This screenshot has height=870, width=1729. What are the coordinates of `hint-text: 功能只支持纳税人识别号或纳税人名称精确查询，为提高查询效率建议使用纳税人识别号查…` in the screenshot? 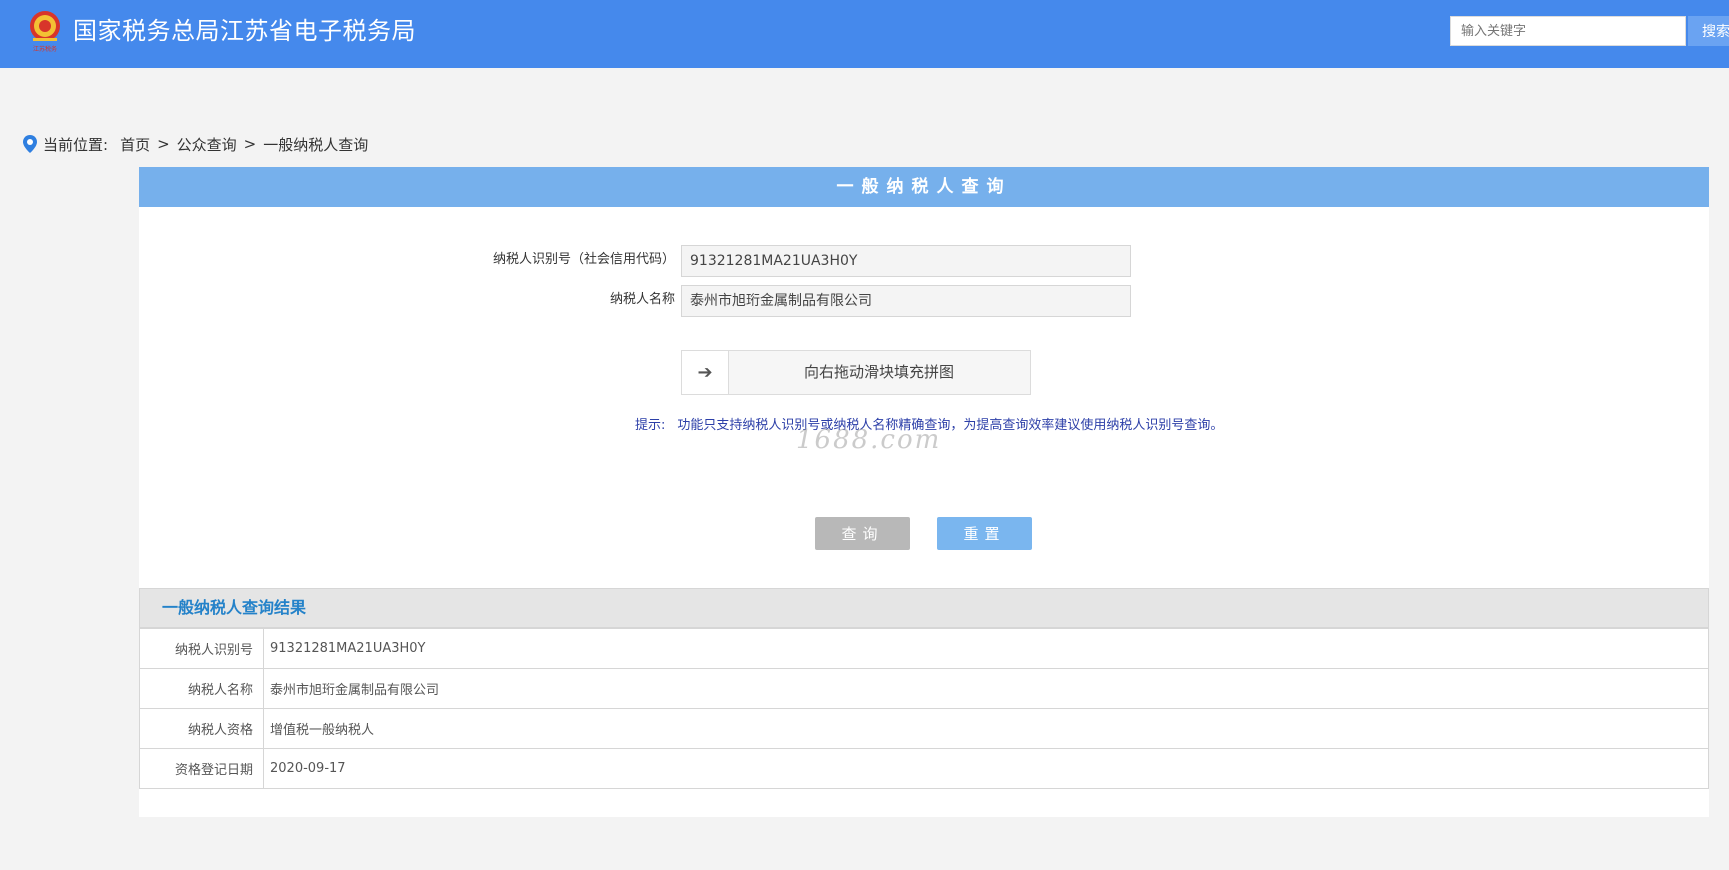 It's located at (950, 425).